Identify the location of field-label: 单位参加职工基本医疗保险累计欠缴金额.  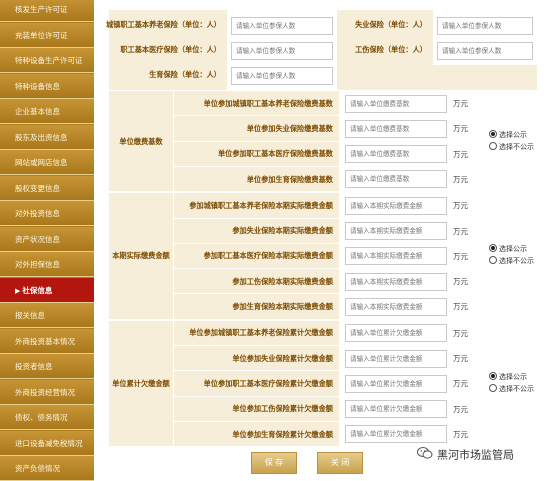
(268, 383).